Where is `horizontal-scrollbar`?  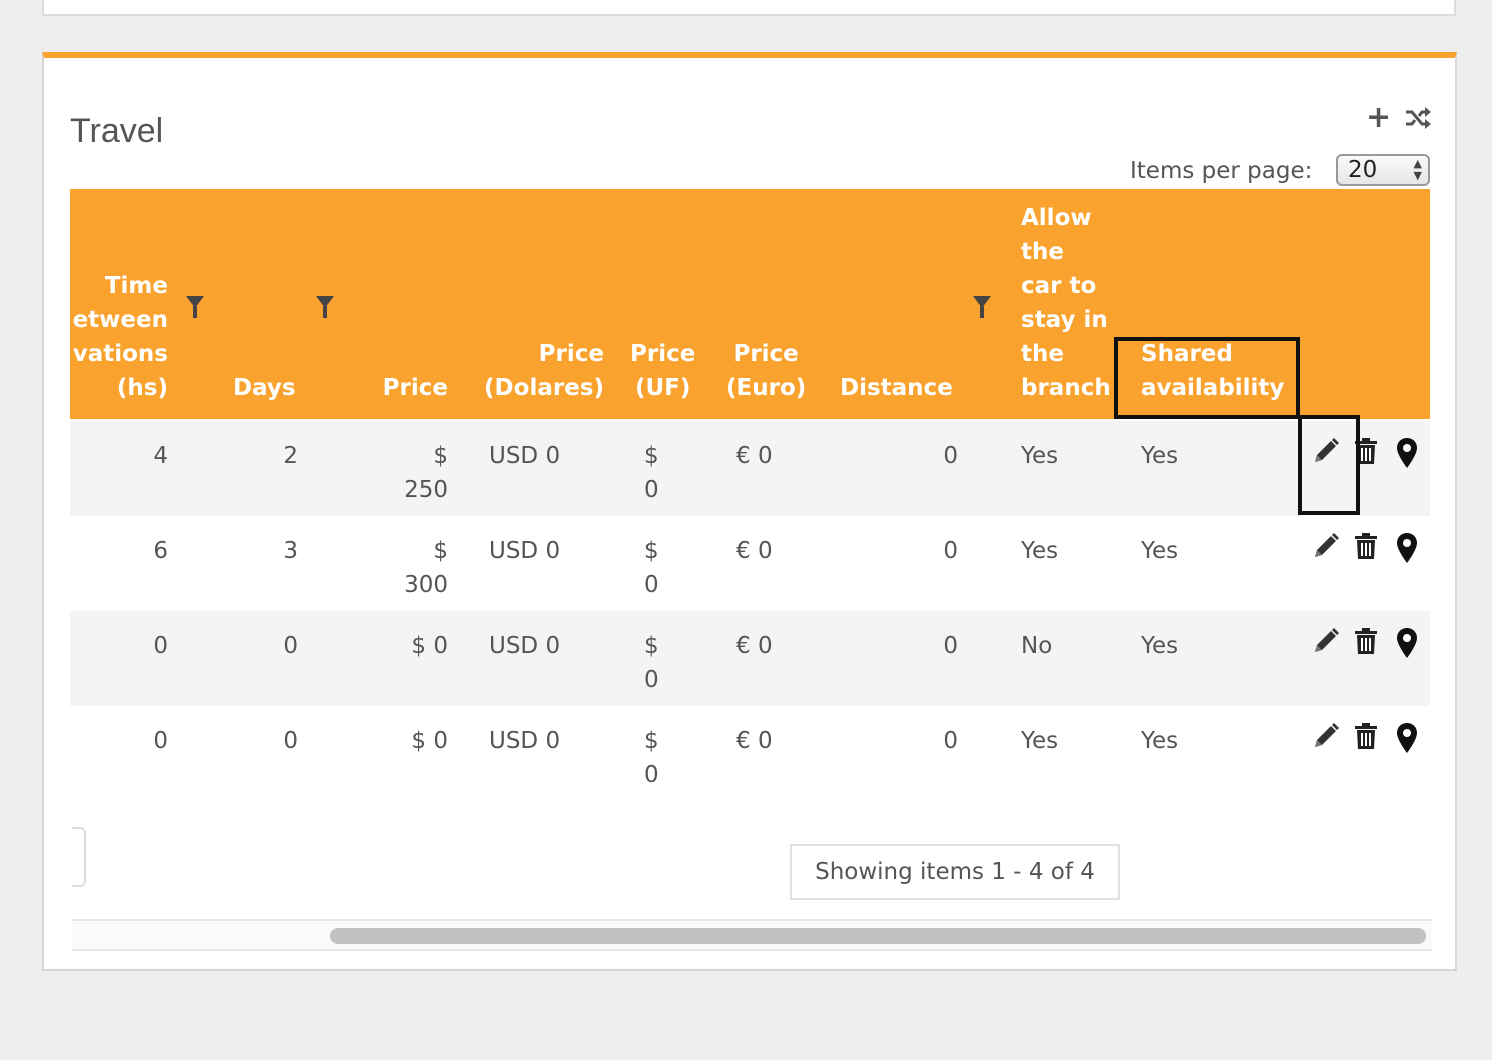 horizontal-scrollbar is located at coordinates (752, 935).